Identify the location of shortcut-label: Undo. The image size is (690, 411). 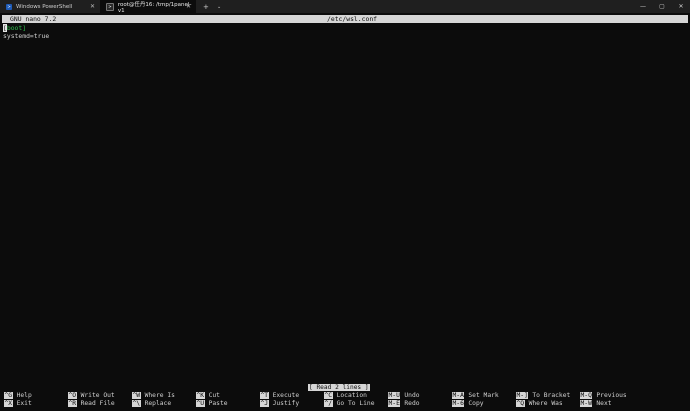
(412, 395).